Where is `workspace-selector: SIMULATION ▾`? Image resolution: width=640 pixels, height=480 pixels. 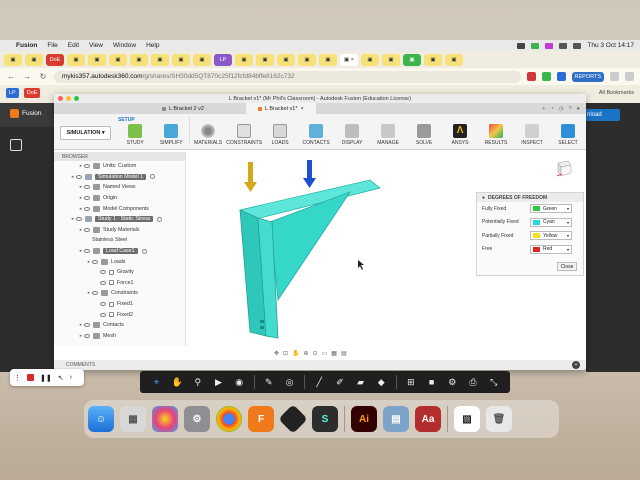 workspace-selector: SIMULATION ▾ is located at coordinates (86, 133).